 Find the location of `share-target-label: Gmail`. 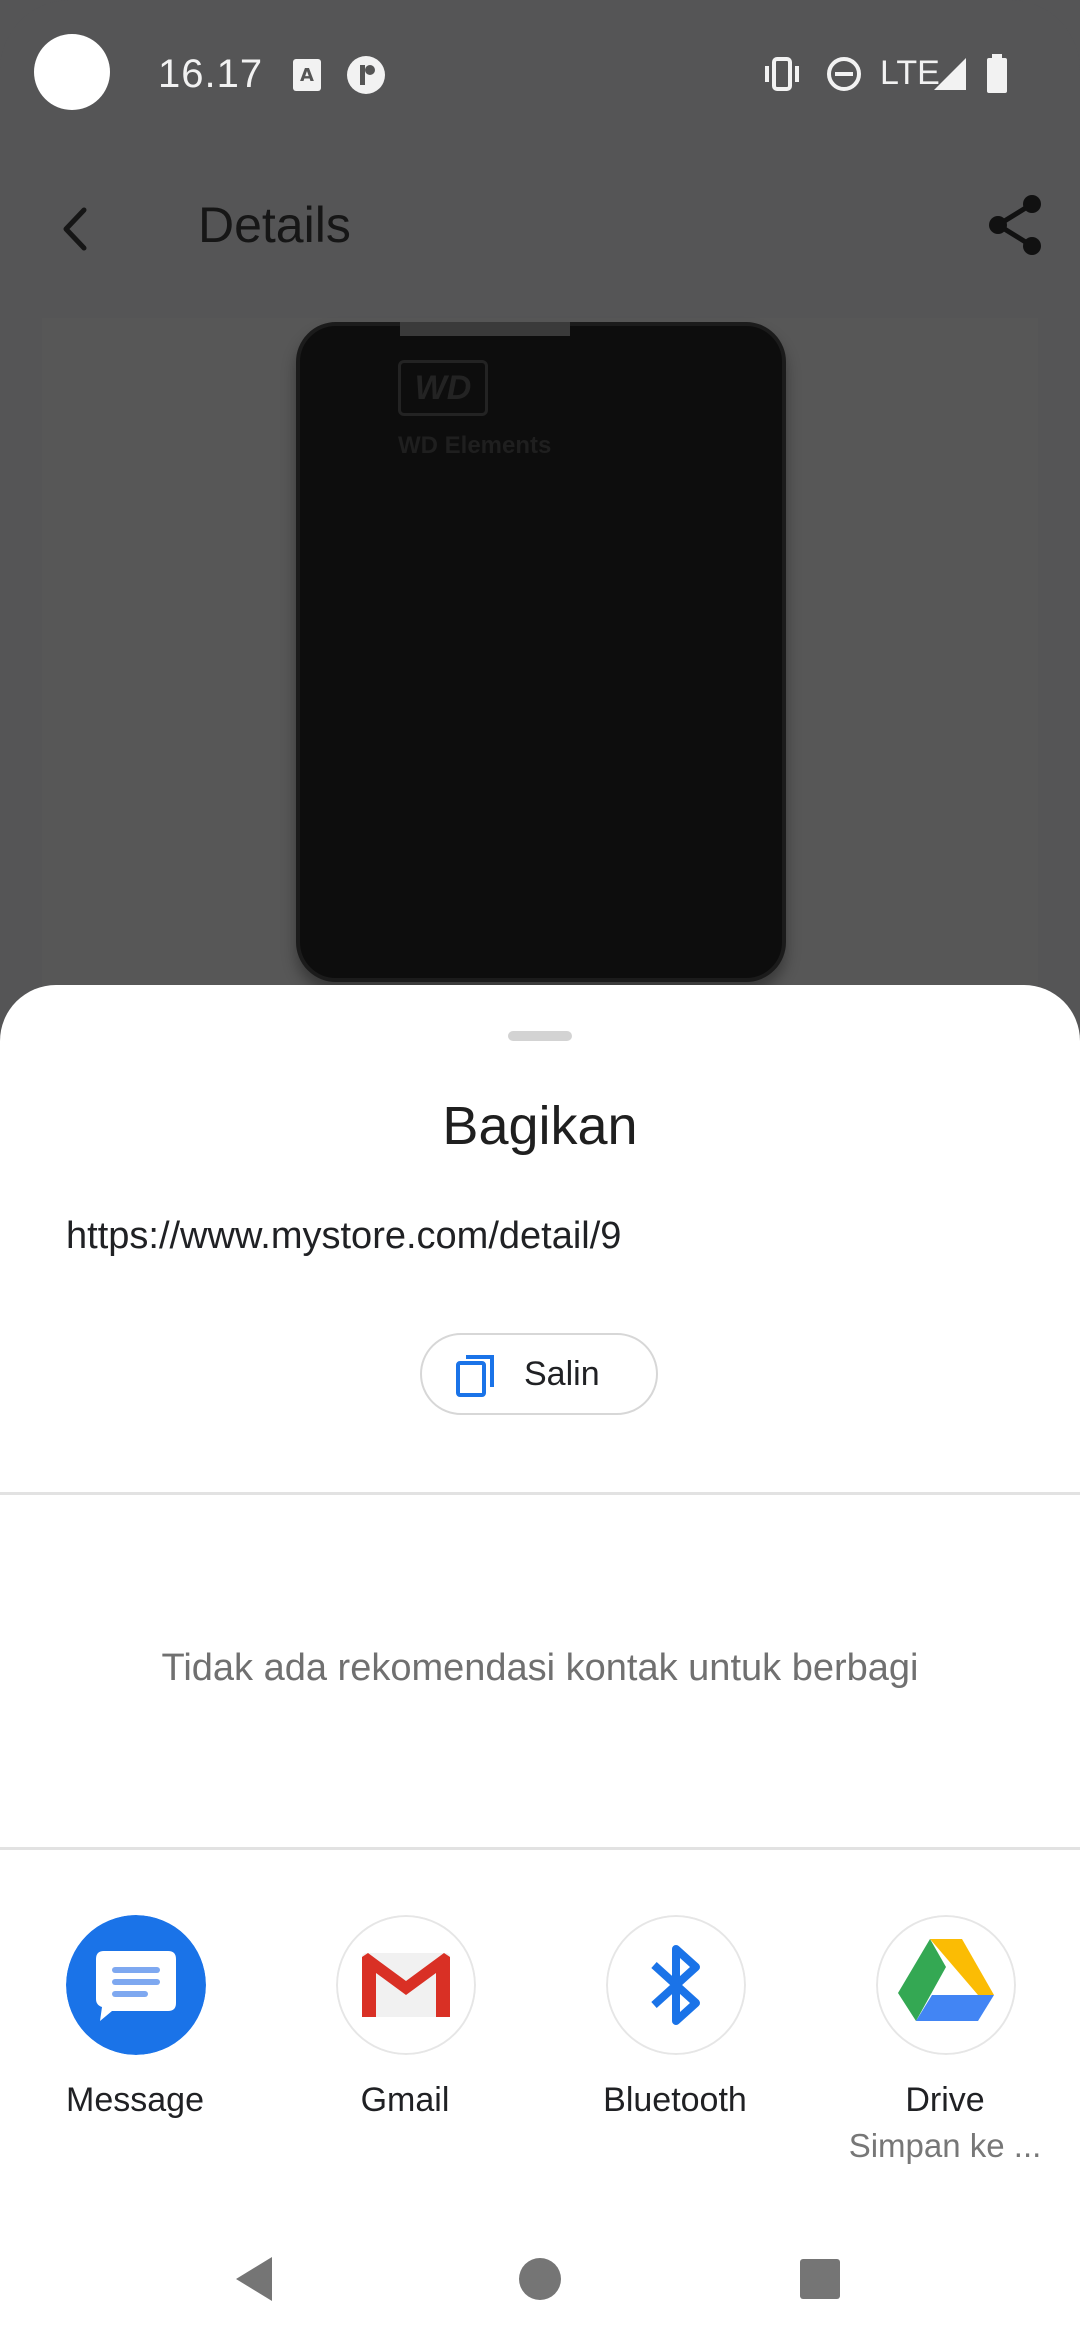

share-target-label: Gmail is located at coordinates (405, 2100).